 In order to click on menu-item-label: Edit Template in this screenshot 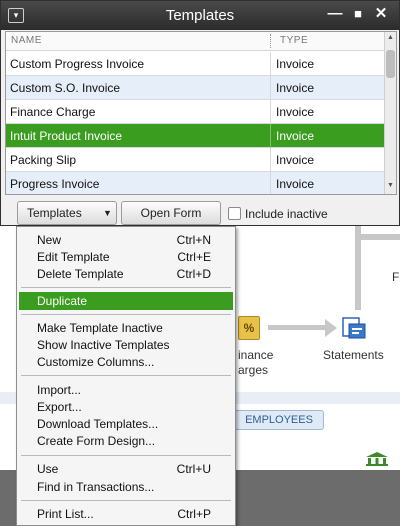, I will do `click(73, 257)`.